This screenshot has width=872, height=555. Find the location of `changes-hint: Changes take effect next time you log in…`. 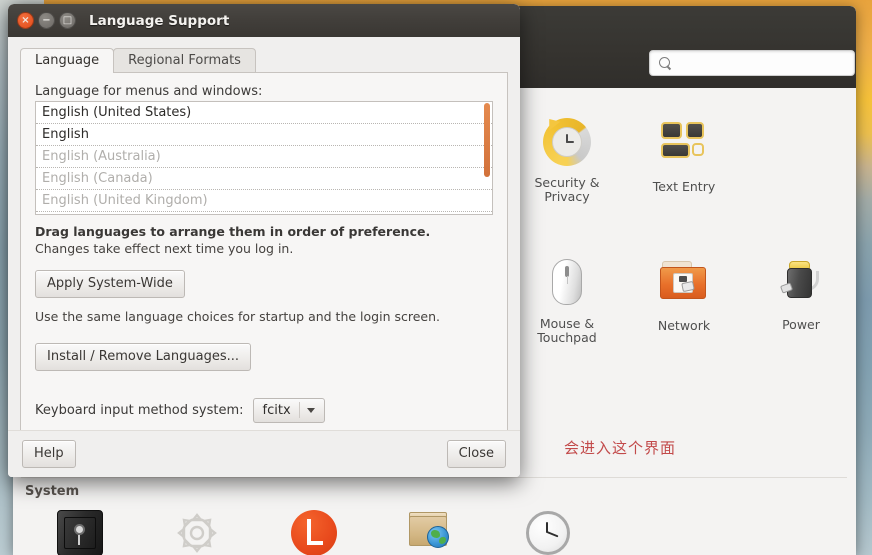

changes-hint: Changes take effect next time you log in… is located at coordinates (164, 248).